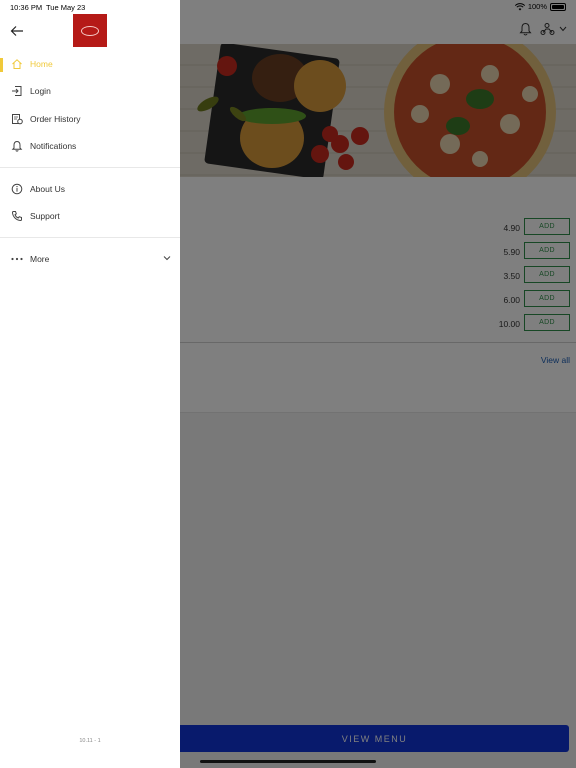 Image resolution: width=576 pixels, height=768 pixels. I want to click on battery-icon, so click(558, 6).